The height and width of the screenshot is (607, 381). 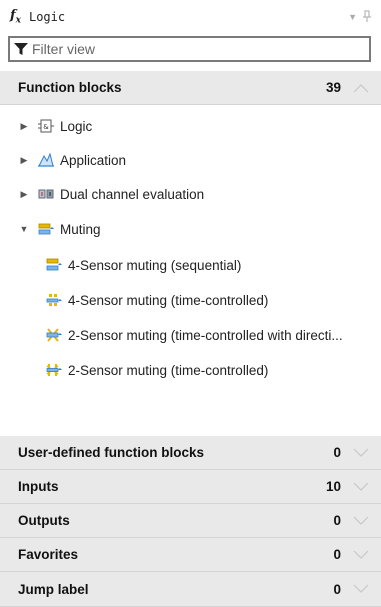 I want to click on tree-group-label: Muting, so click(x=80, y=229).